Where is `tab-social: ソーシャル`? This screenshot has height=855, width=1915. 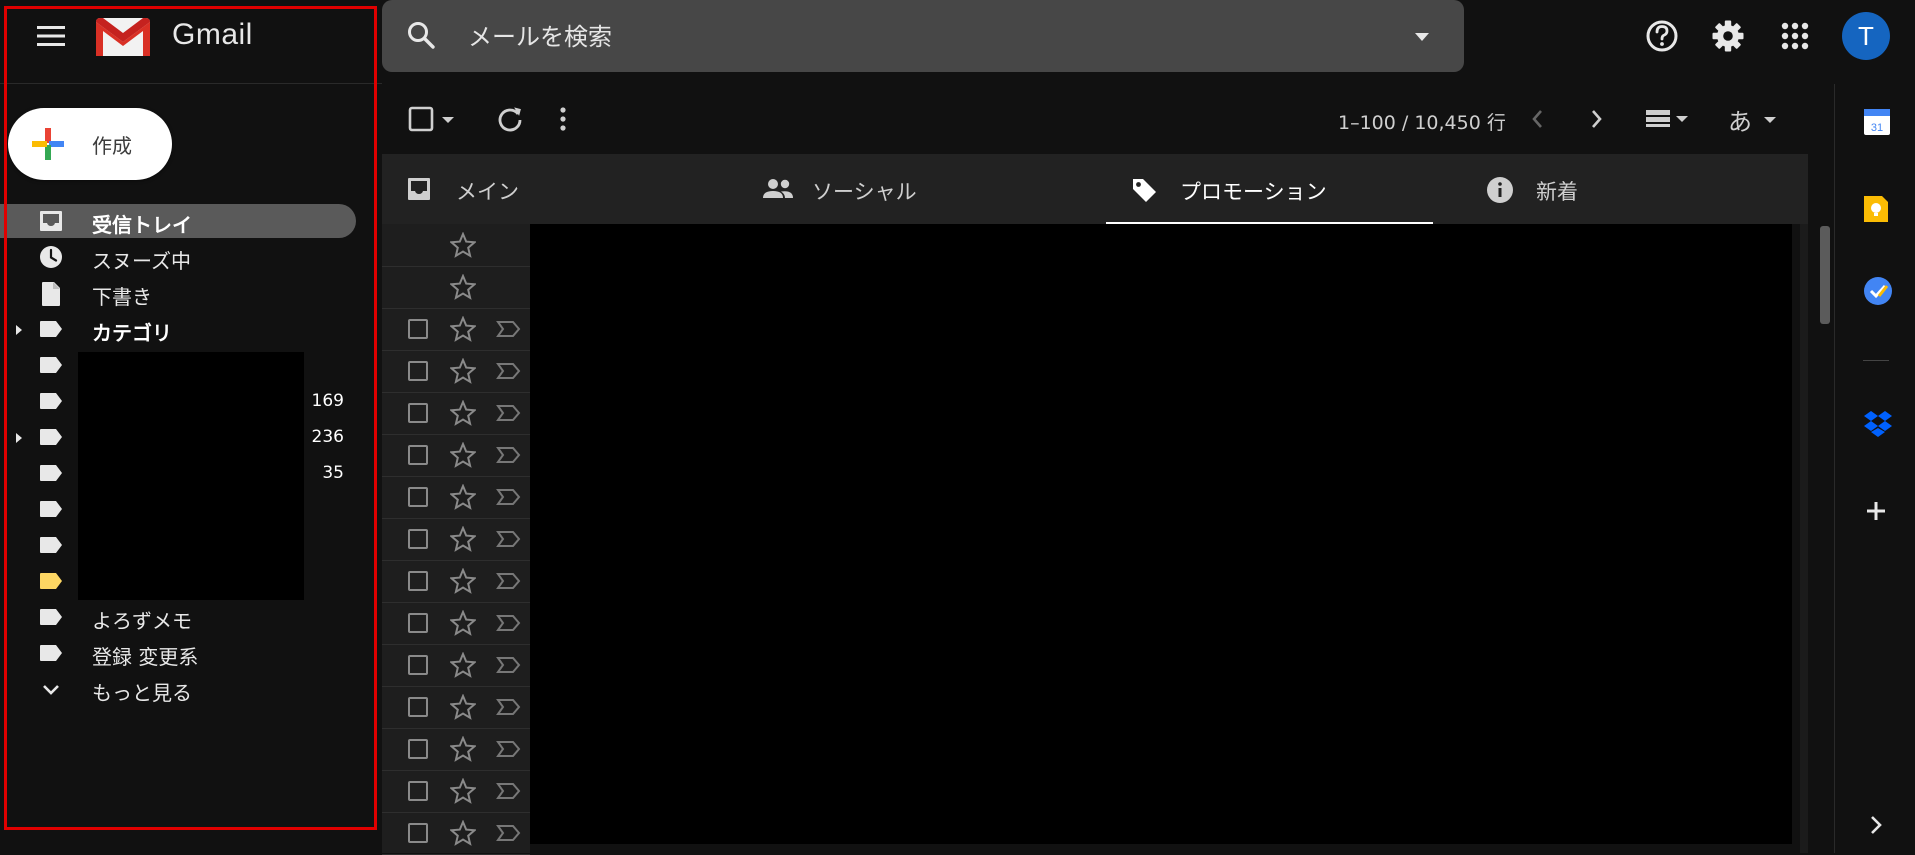 tab-social: ソーシャル is located at coordinates (916, 189).